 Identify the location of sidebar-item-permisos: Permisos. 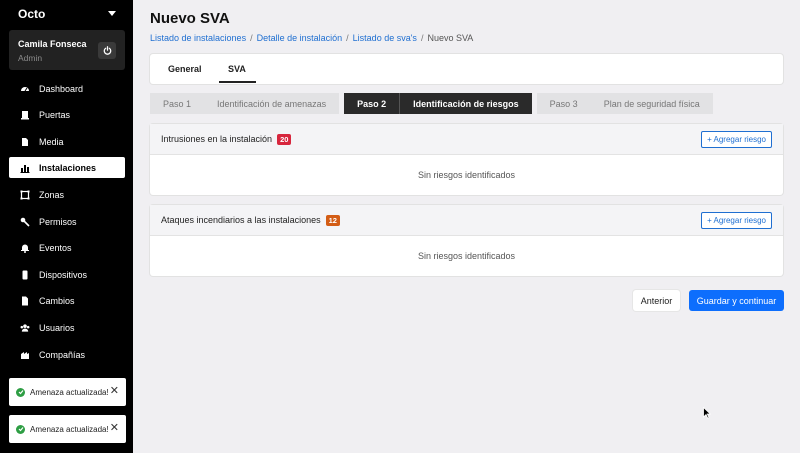
(67, 221).